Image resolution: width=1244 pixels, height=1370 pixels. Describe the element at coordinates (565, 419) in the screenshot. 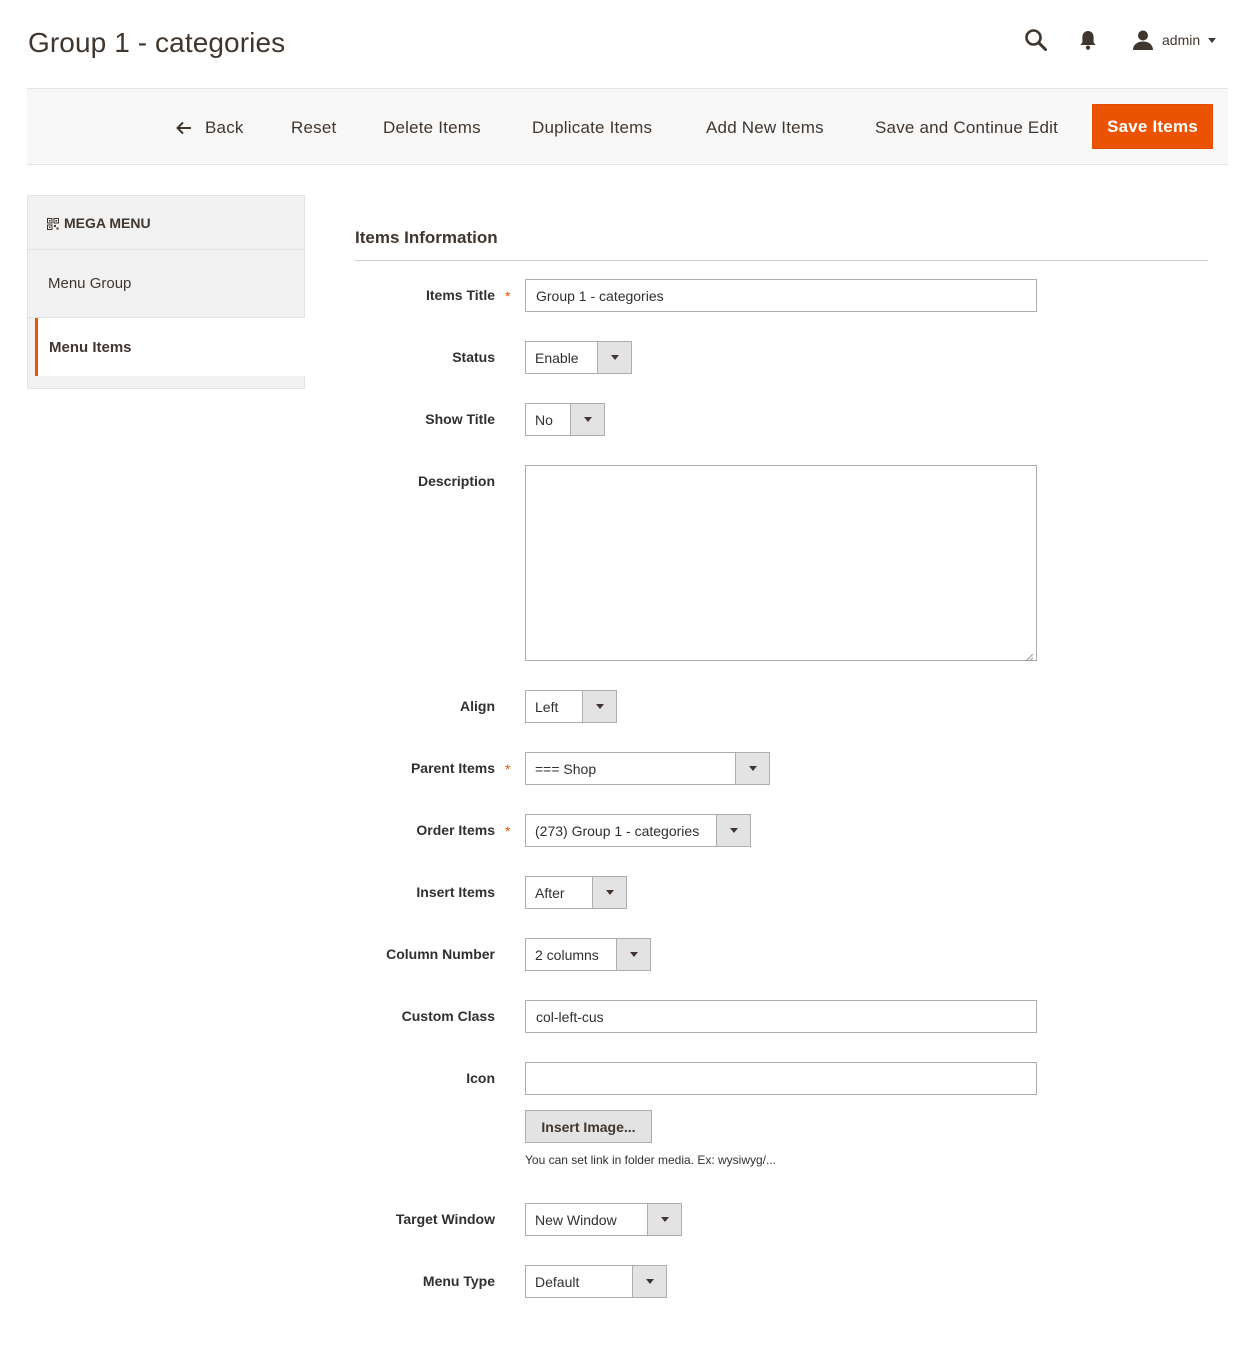

I see `show-title-select: No` at that location.